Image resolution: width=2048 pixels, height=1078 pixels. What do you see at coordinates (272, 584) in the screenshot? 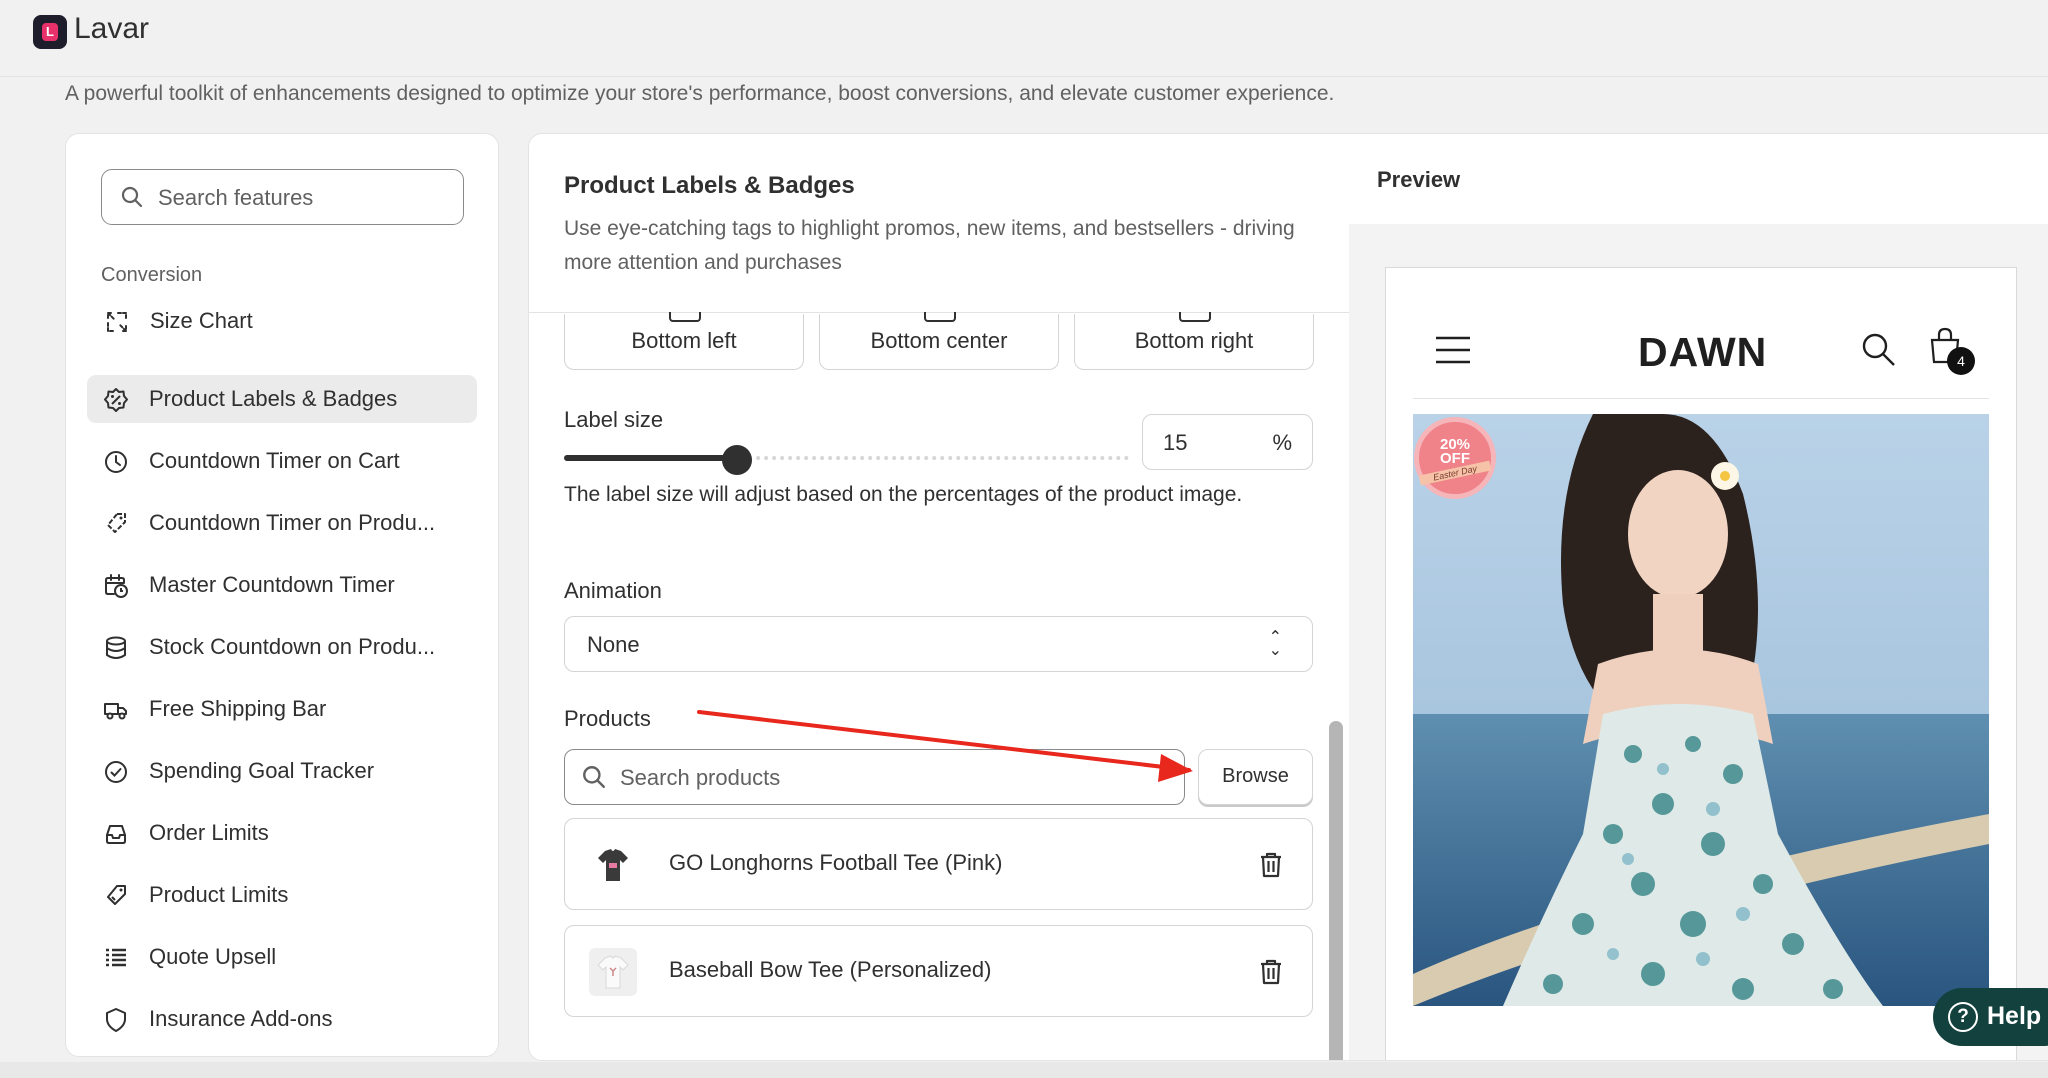
I see `sidebar-item-label: Master Countdown Timer` at bounding box center [272, 584].